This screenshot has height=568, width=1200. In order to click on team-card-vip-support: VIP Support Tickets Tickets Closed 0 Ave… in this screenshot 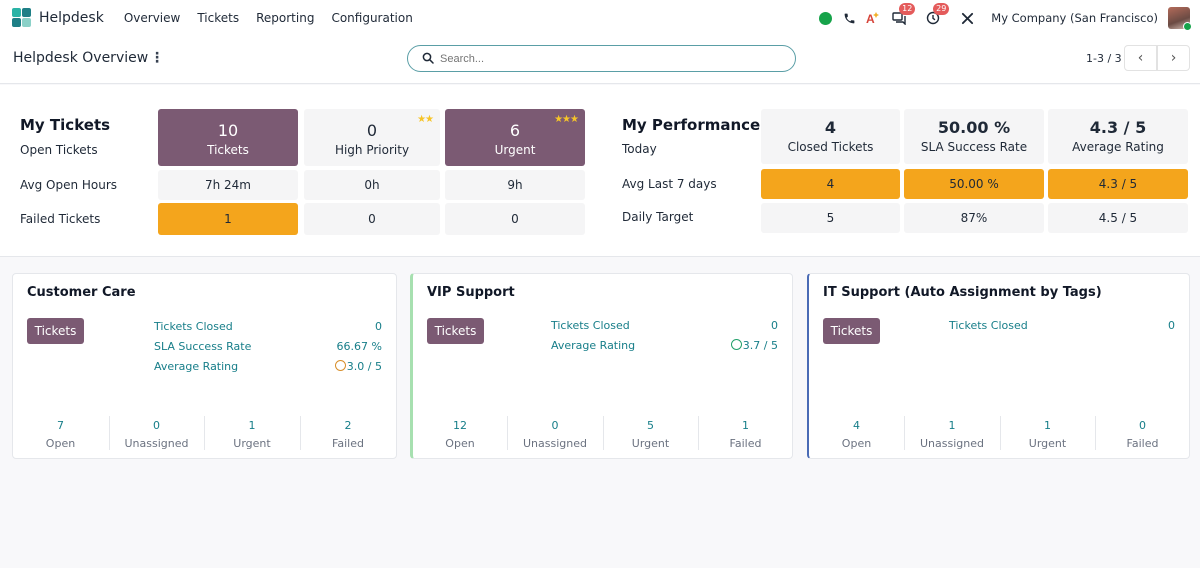, I will do `click(601, 366)`.